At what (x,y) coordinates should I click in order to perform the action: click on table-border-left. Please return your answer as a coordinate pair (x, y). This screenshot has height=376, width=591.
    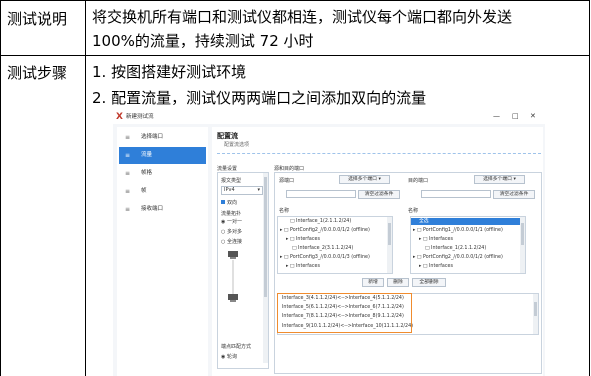
    Looking at the image, I should click on (0, 188).